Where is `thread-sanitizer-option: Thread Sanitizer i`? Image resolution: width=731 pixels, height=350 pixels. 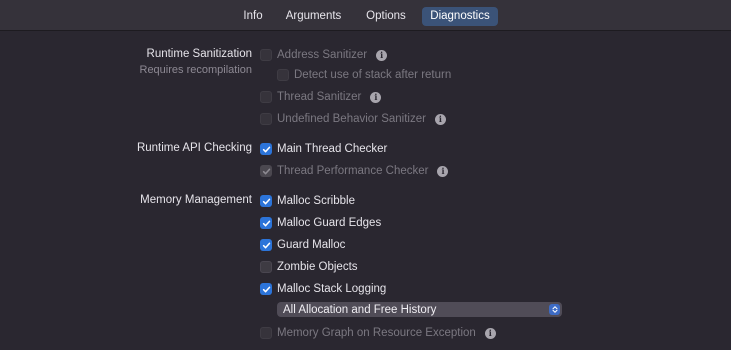
thread-sanitizer-option: Thread Sanitizer i is located at coordinates (321, 97).